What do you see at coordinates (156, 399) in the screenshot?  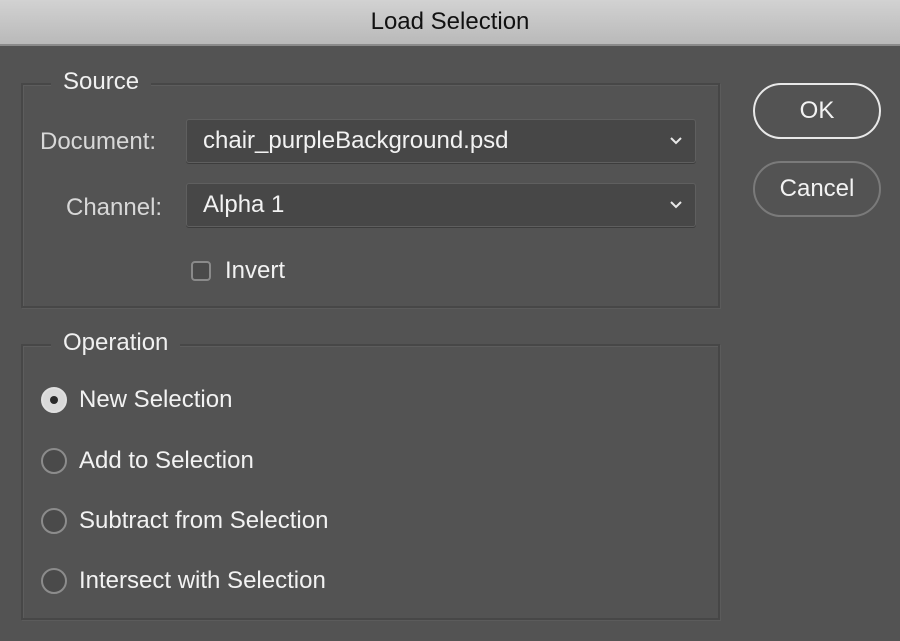 I see `radio-label: New Selection` at bounding box center [156, 399].